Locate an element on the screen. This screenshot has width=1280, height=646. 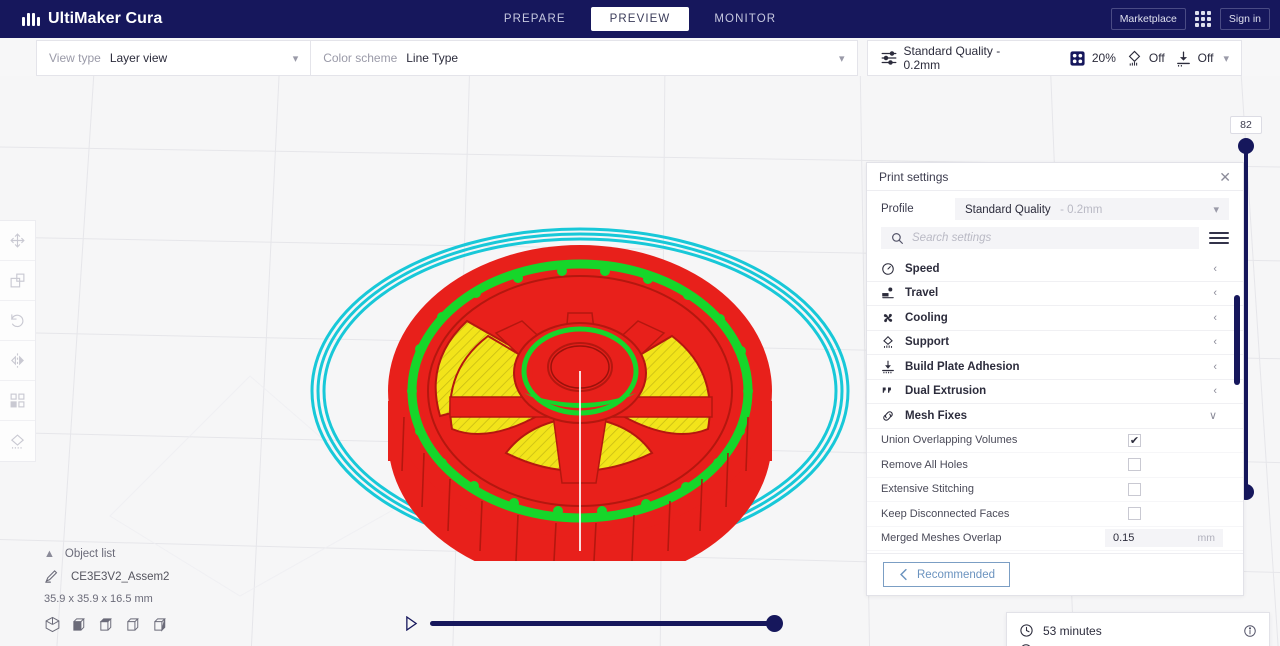
mesh-fixes-icon is located at coordinates (888, 416).